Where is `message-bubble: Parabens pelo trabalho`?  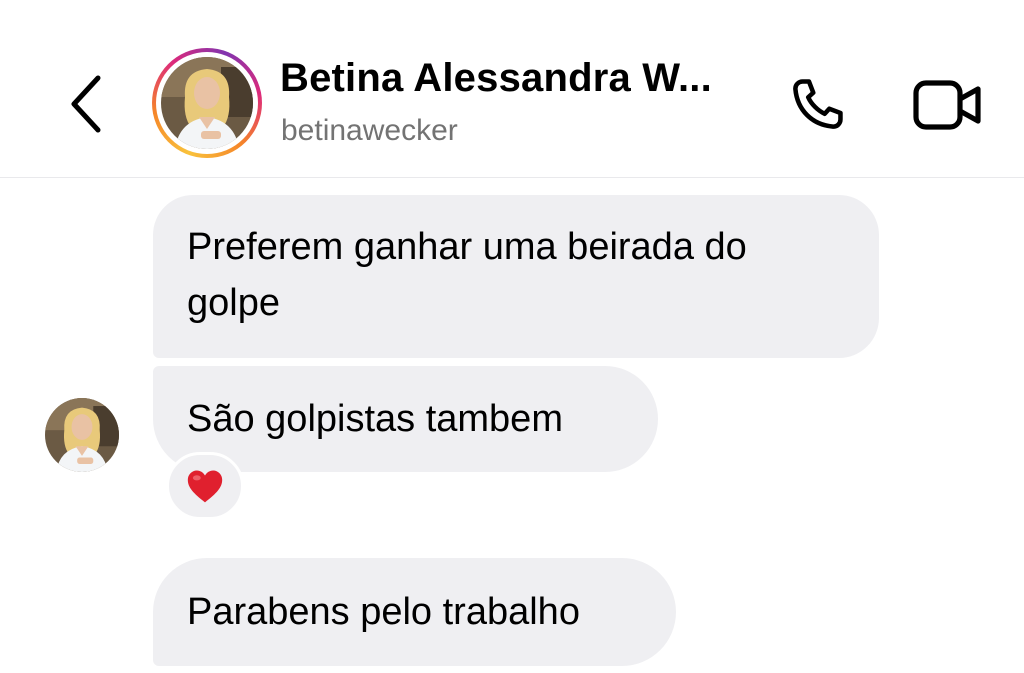
message-bubble: Parabens pelo trabalho is located at coordinates (414, 612).